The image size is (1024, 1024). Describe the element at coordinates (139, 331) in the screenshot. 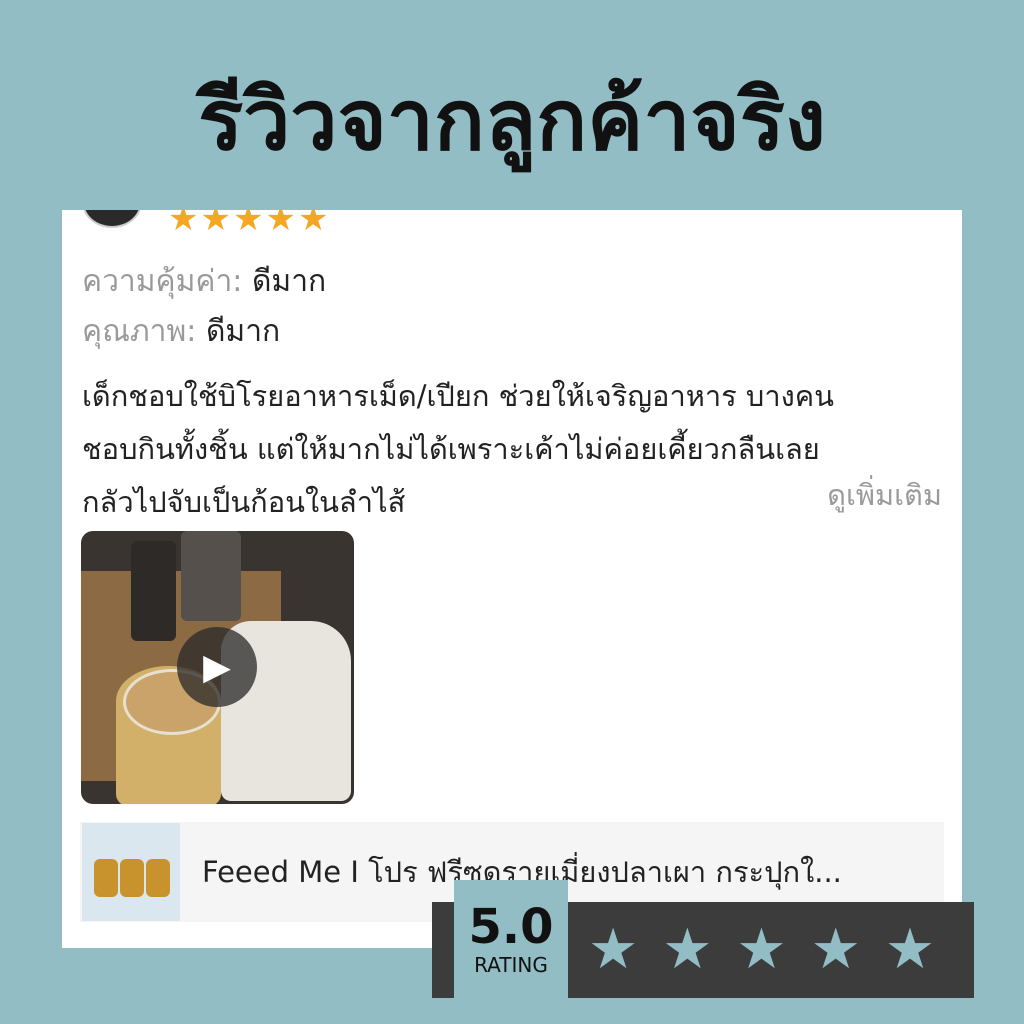

I see `quality-label: คุณภาพ:` at that location.